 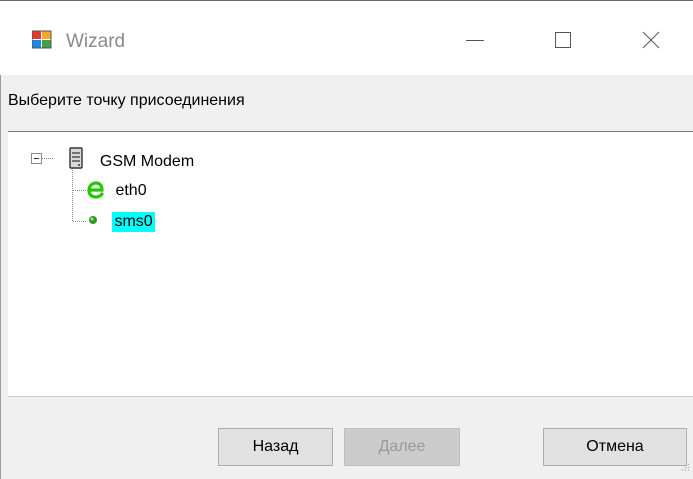 I want to click on next-button: Далее, so click(x=402, y=447).